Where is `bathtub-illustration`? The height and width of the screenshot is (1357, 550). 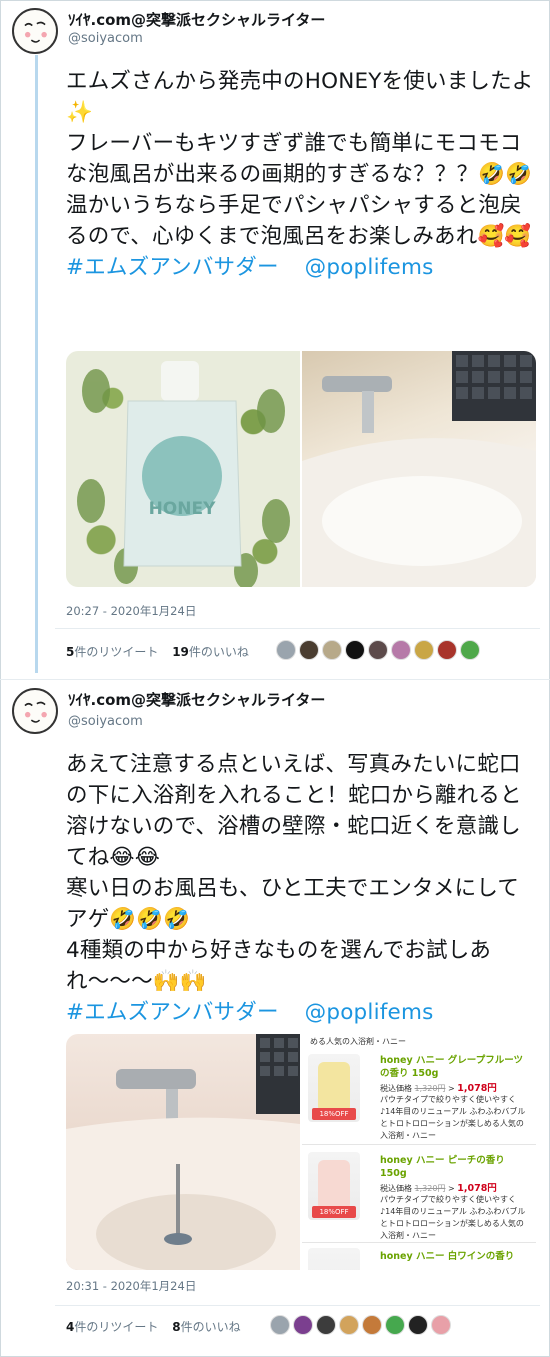
bathtub-illustration is located at coordinates (419, 469).